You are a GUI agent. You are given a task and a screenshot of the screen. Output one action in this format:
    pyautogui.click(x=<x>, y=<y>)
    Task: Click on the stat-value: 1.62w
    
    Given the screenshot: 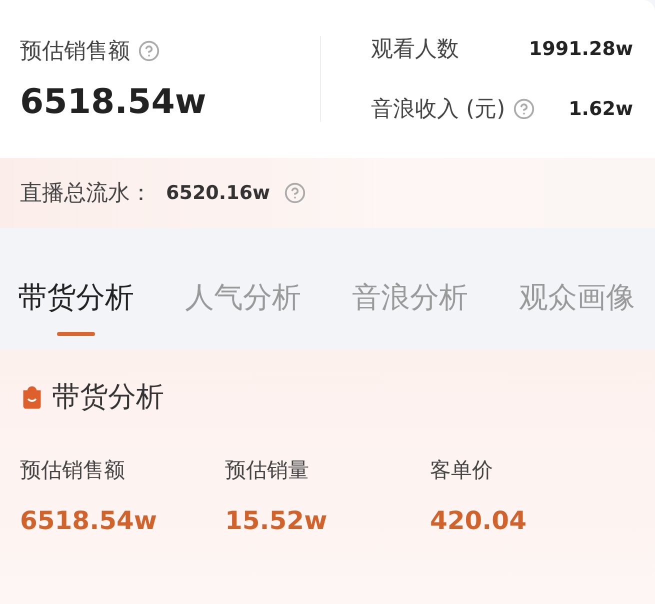 What is the action you would take?
    pyautogui.click(x=600, y=109)
    